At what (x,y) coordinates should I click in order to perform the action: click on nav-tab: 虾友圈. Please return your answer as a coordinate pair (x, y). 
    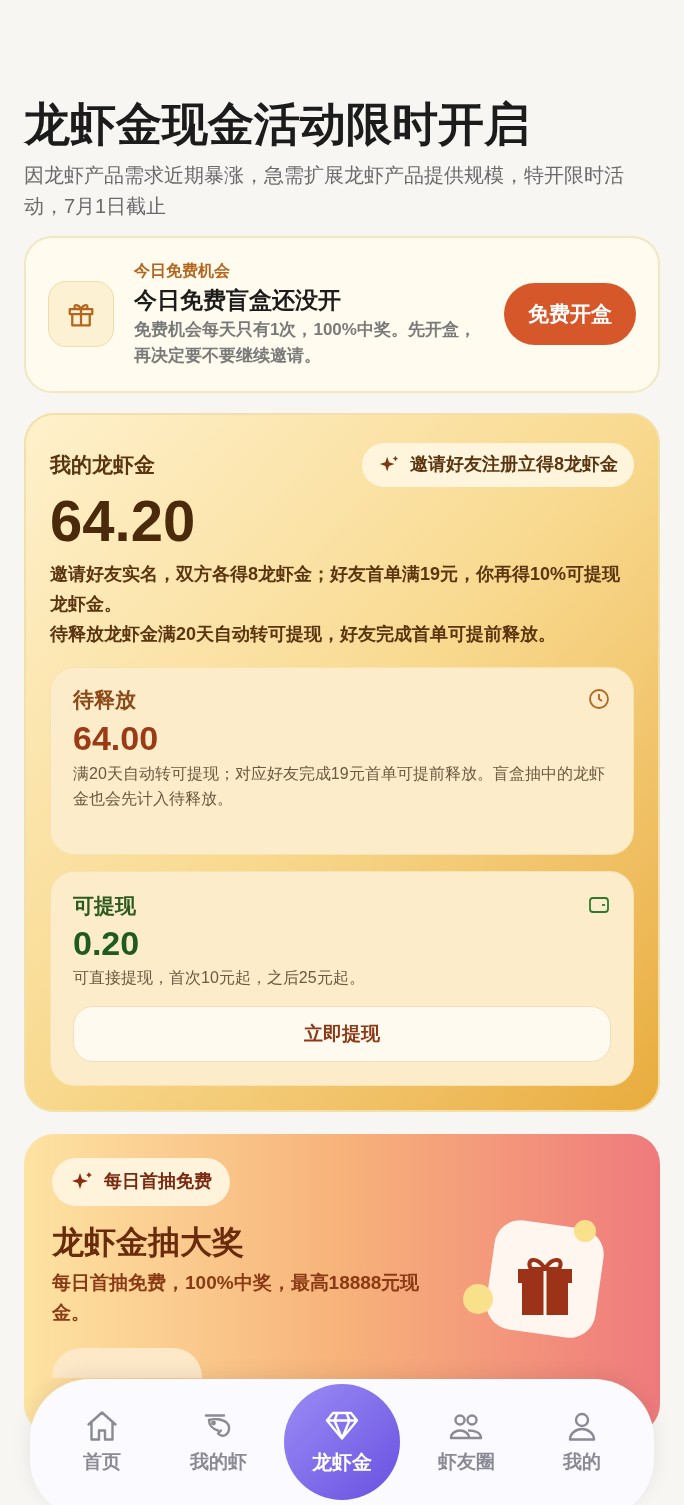
    Looking at the image, I should click on (466, 1442).